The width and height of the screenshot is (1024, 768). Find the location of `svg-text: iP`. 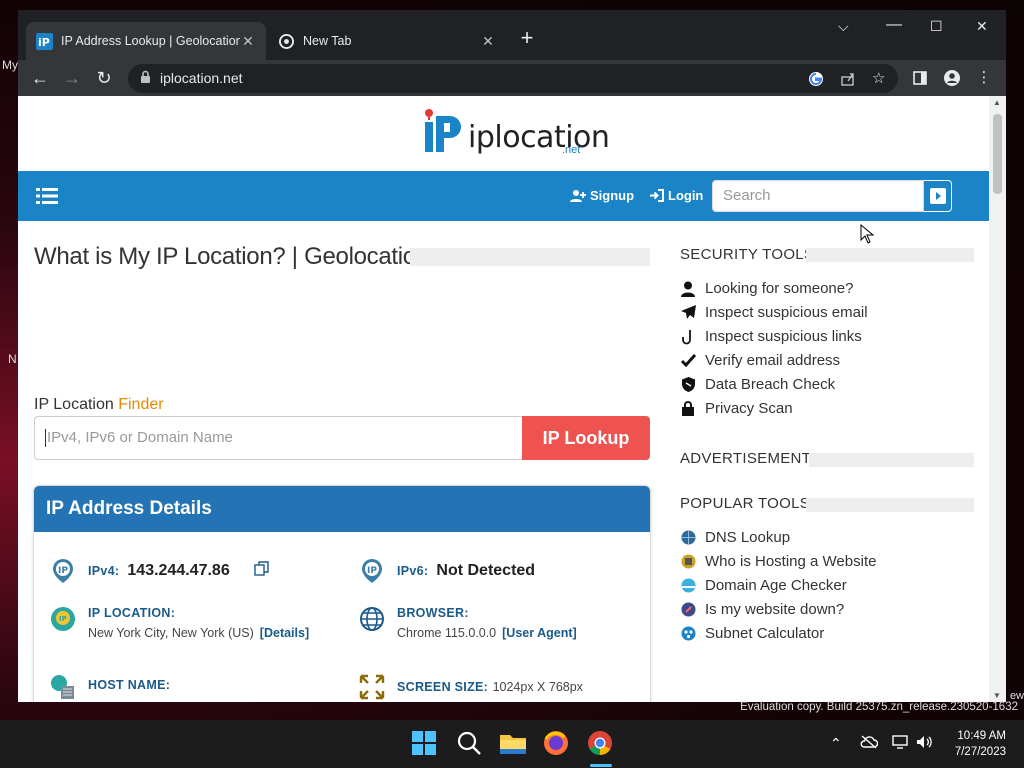

svg-text: iP is located at coordinates (44, 42).